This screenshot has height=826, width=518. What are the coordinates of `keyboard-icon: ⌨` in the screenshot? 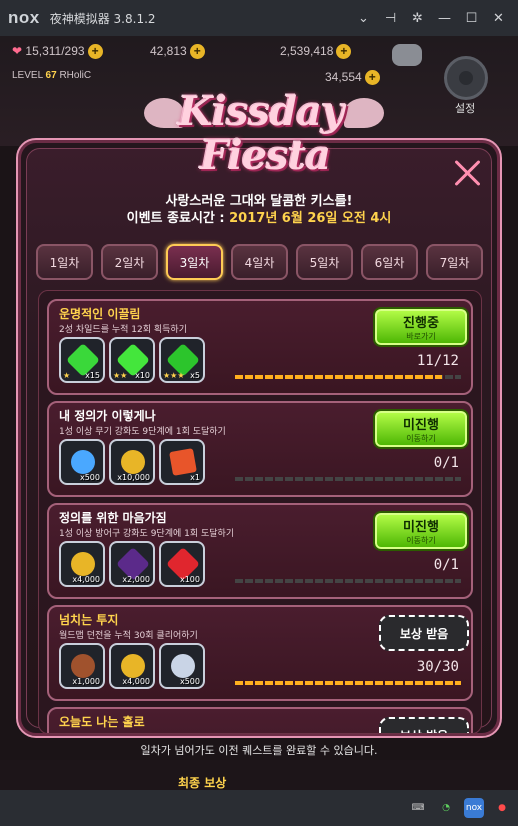 It's located at (418, 808).